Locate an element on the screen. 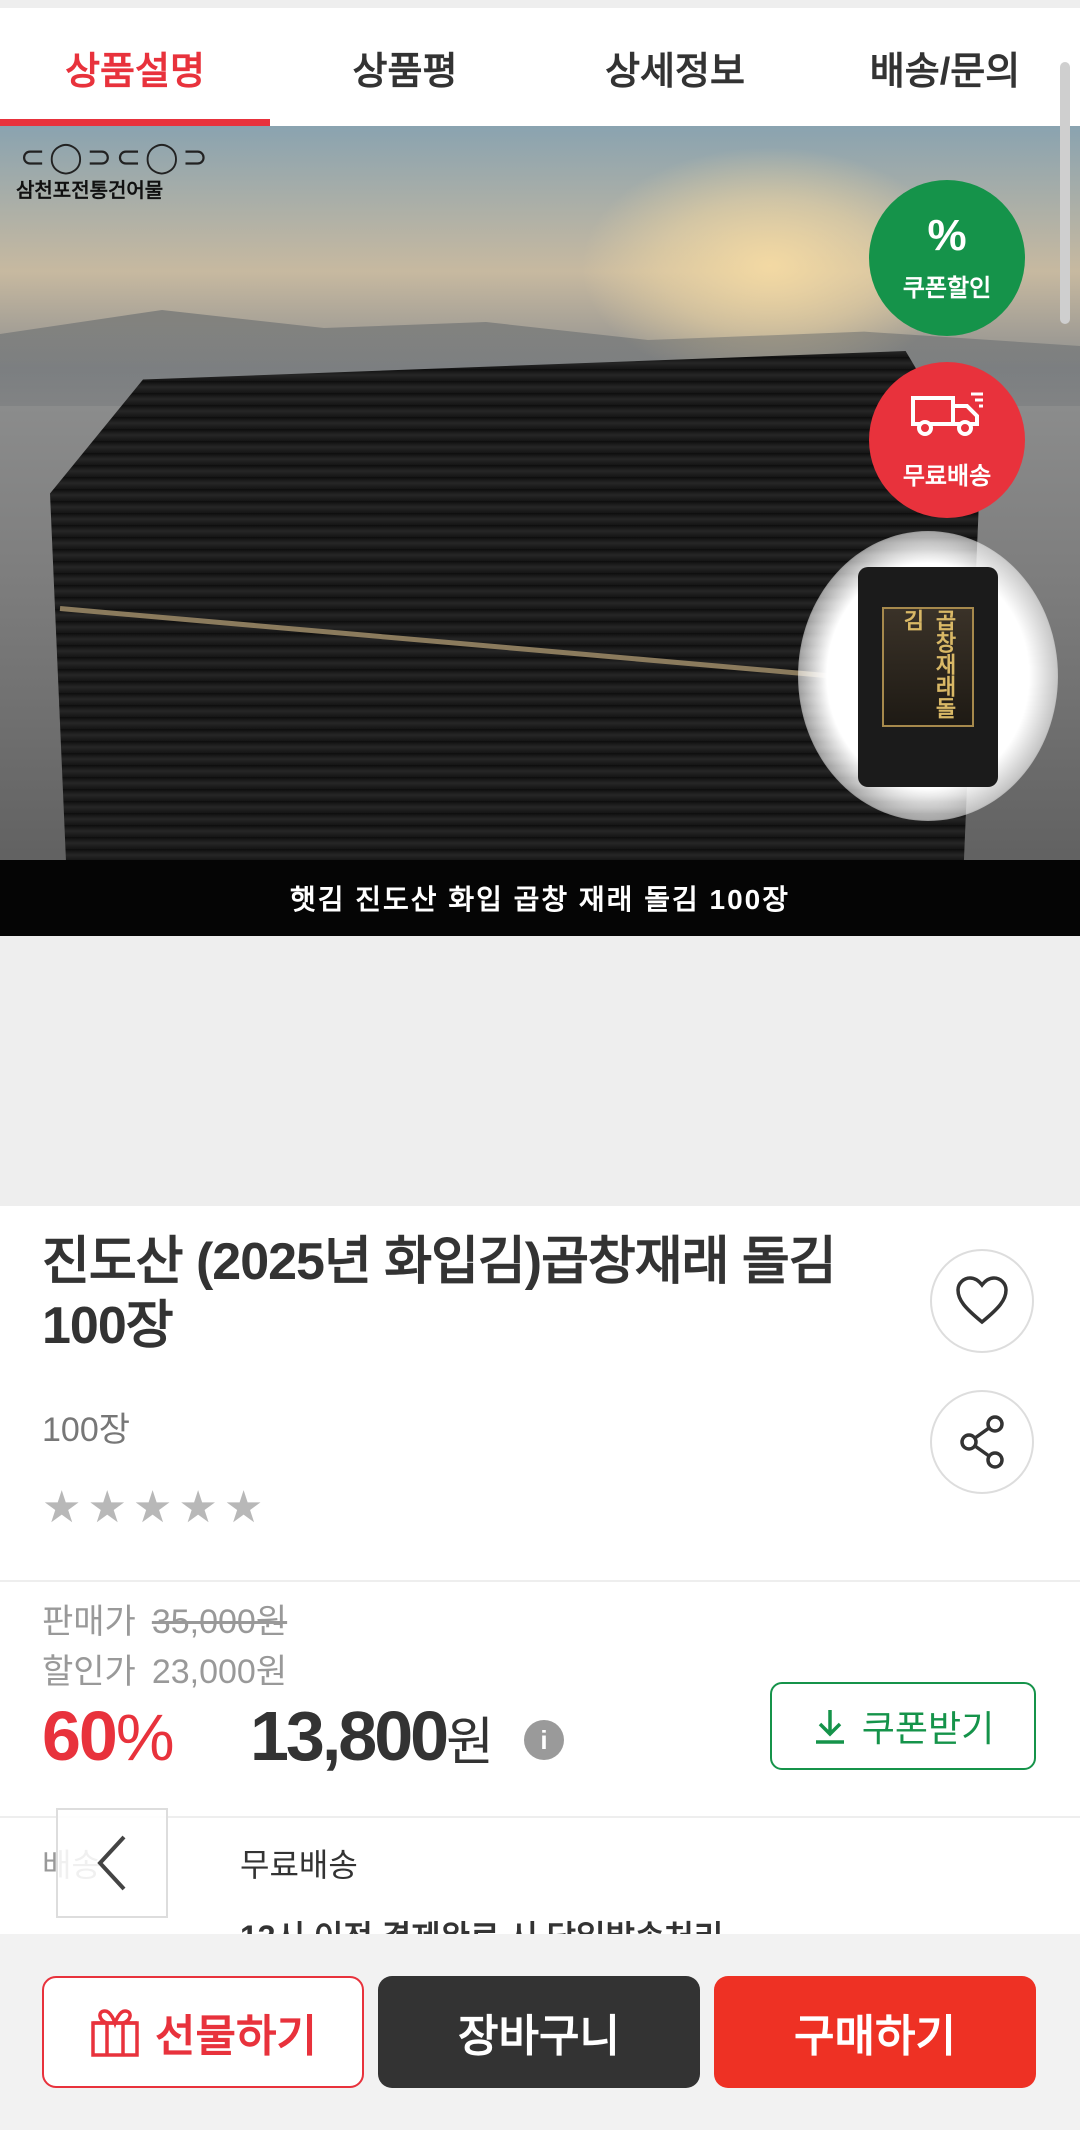 The image size is (1080, 2130). sale-price-row: 판매가 35,000원 is located at coordinates (164, 1618).